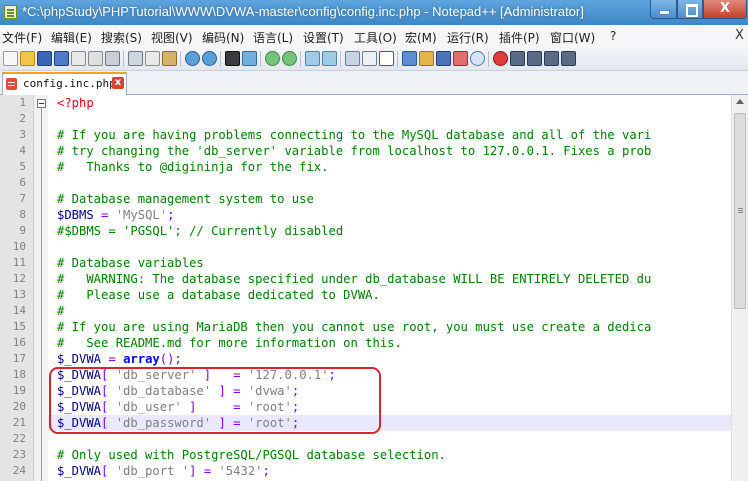 The height and width of the screenshot is (481, 748). Describe the element at coordinates (141, 215) in the screenshot. I see `code-token: 'MySQL'` at that location.